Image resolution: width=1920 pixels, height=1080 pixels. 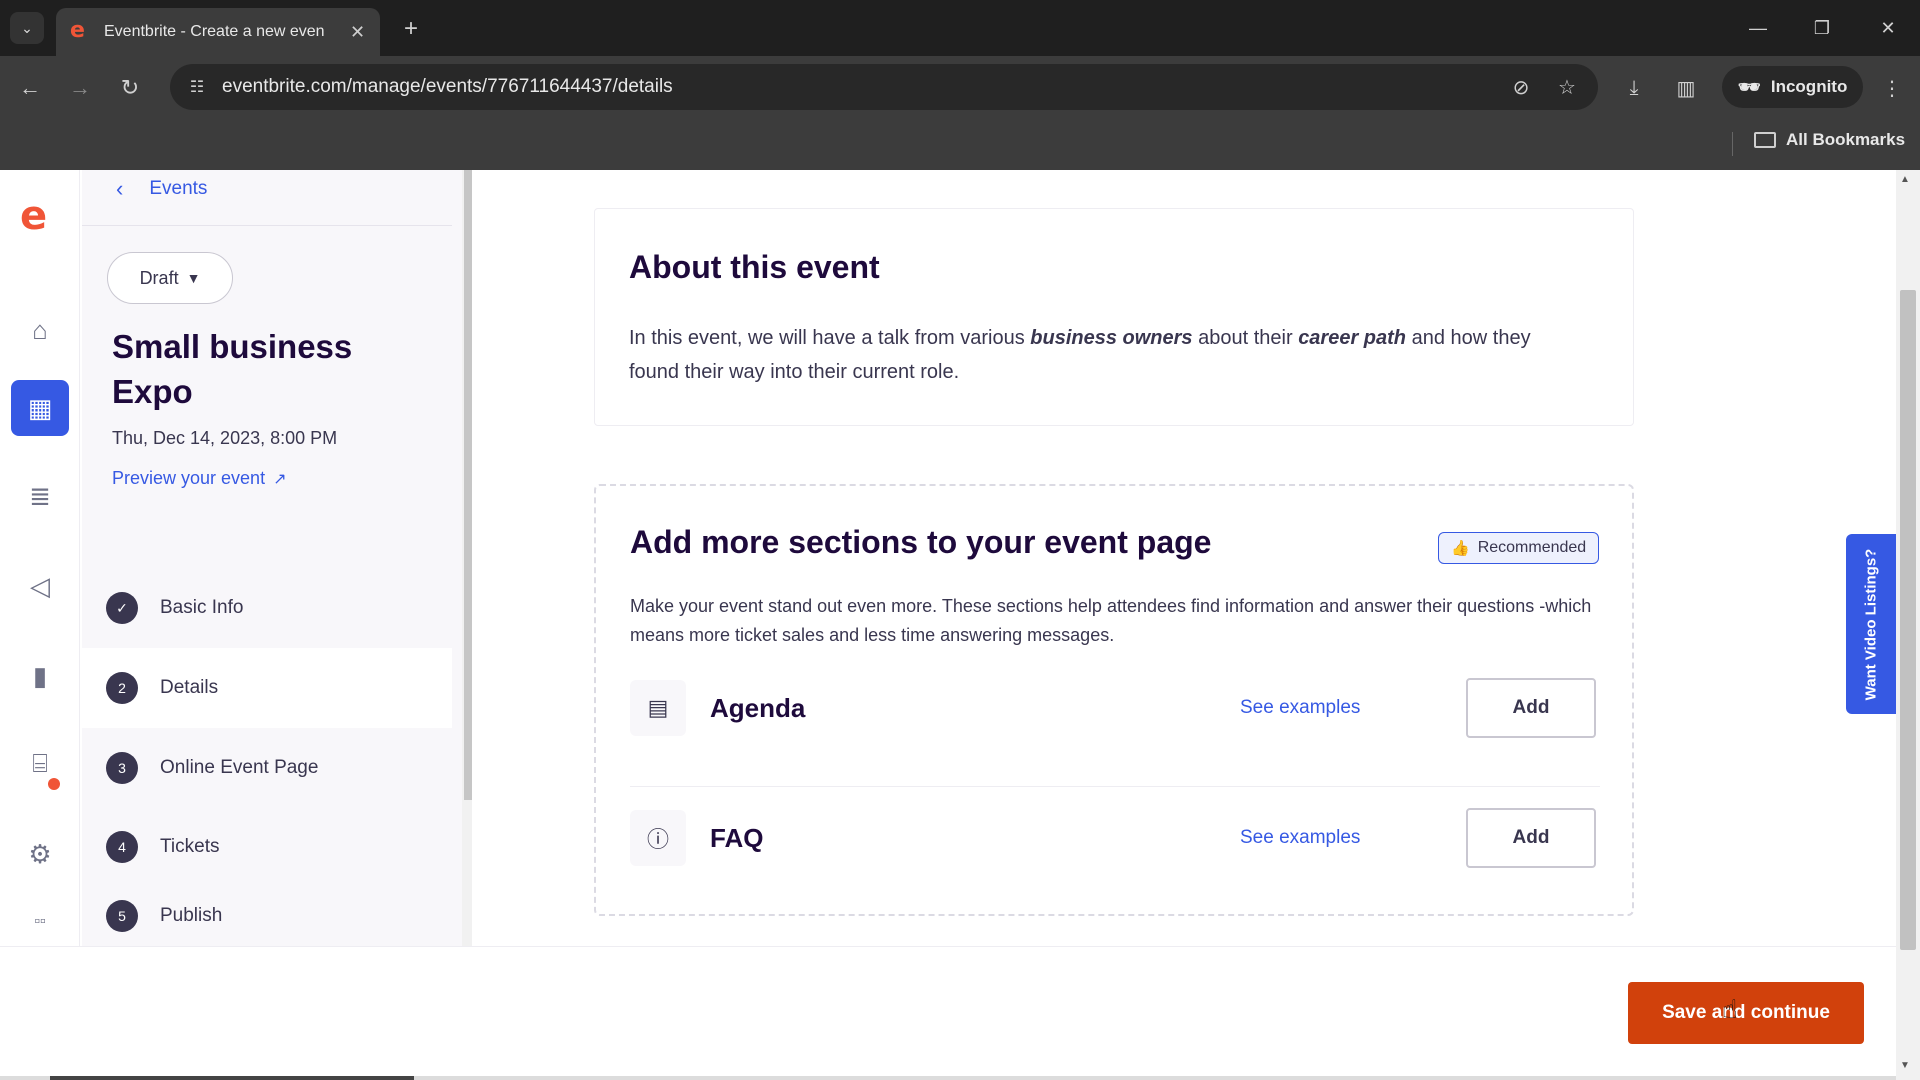 I want to click on forward-icon: →, so click(x=80, y=88).